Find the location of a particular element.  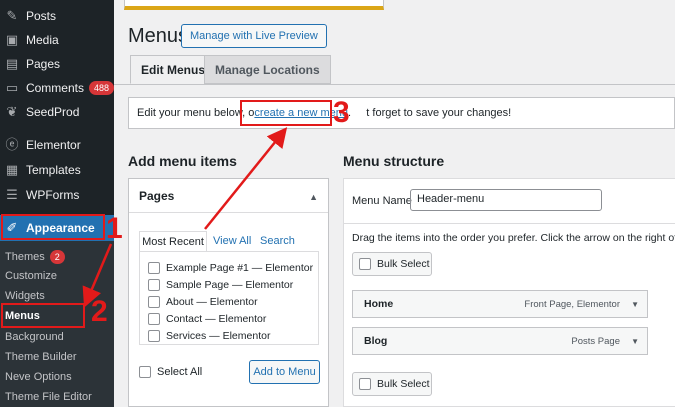

submenu-item-widgets: Widgets is located at coordinates (25, 296).